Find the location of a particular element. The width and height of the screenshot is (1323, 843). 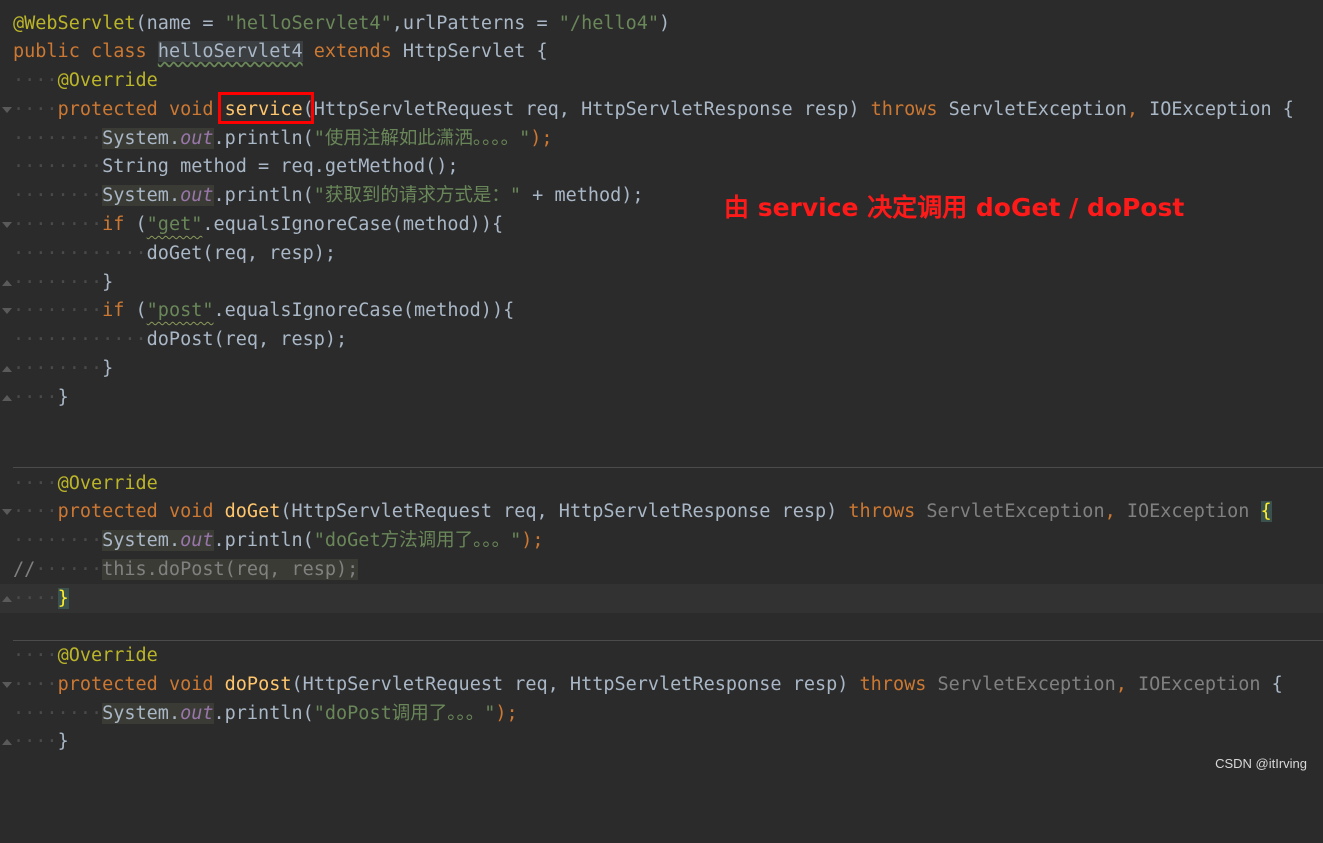

class-name: helloServlet4 is located at coordinates (230, 51).